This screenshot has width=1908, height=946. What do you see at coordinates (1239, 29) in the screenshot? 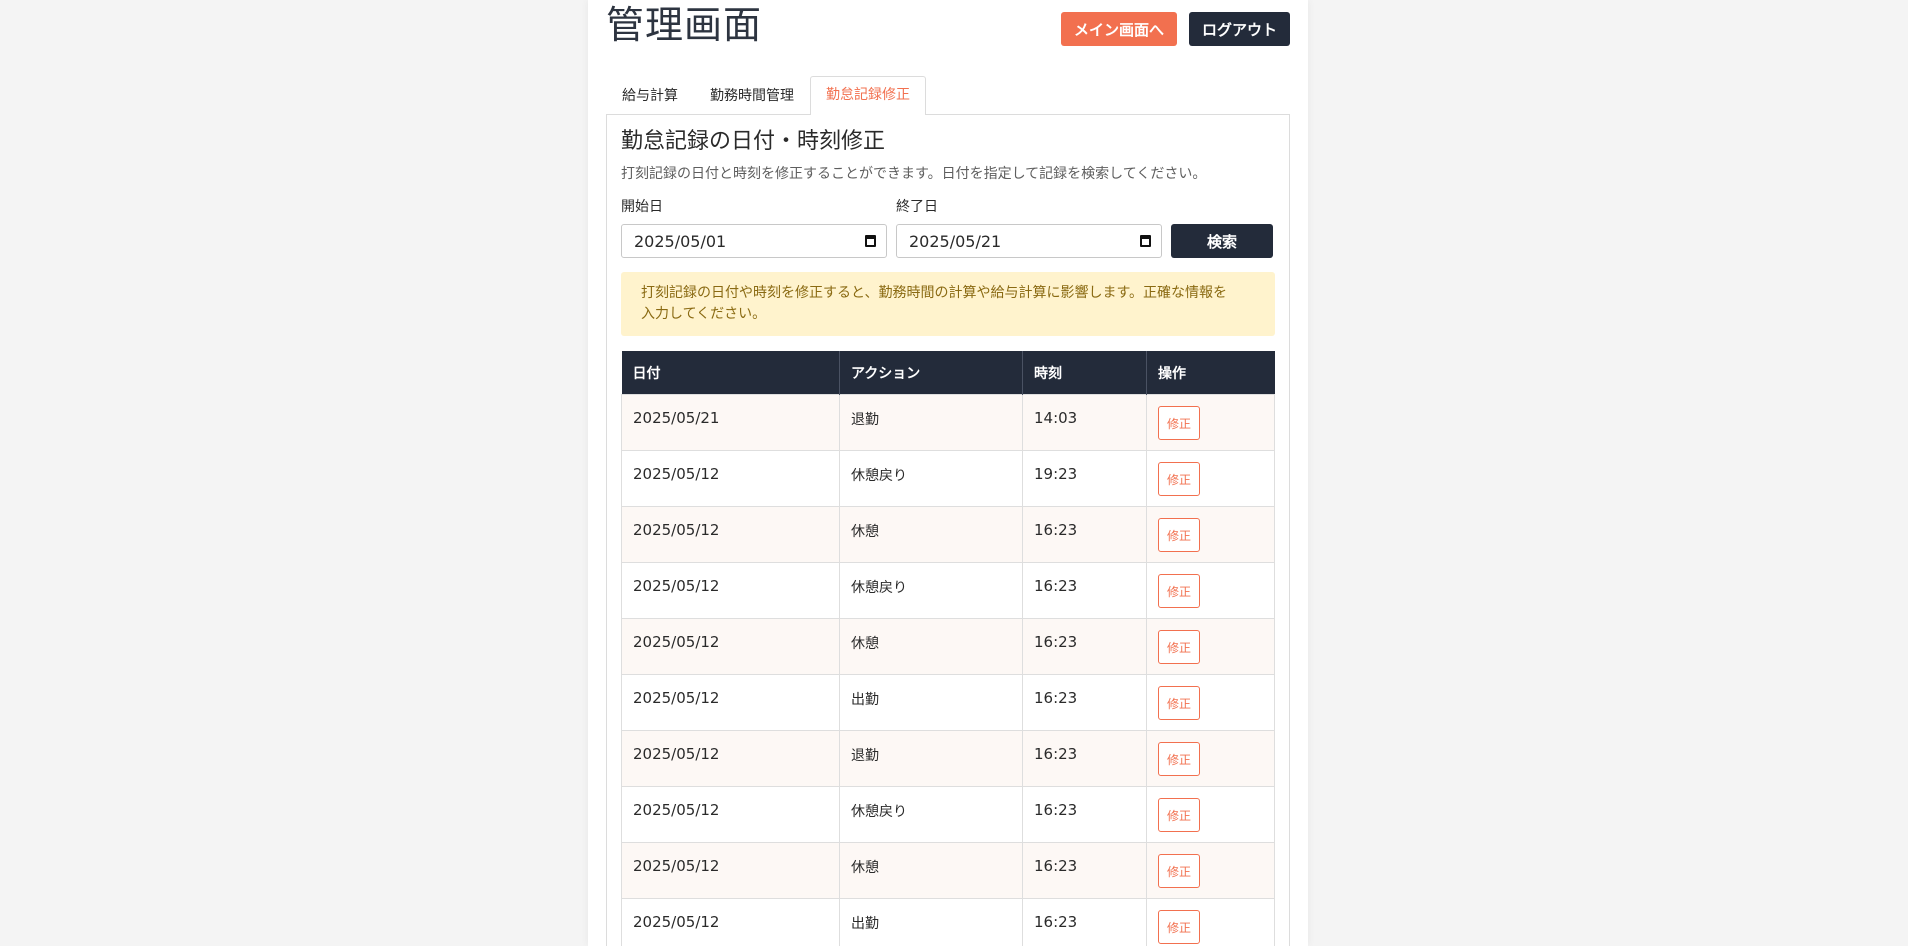
I see `logout-button: ログアウト` at bounding box center [1239, 29].